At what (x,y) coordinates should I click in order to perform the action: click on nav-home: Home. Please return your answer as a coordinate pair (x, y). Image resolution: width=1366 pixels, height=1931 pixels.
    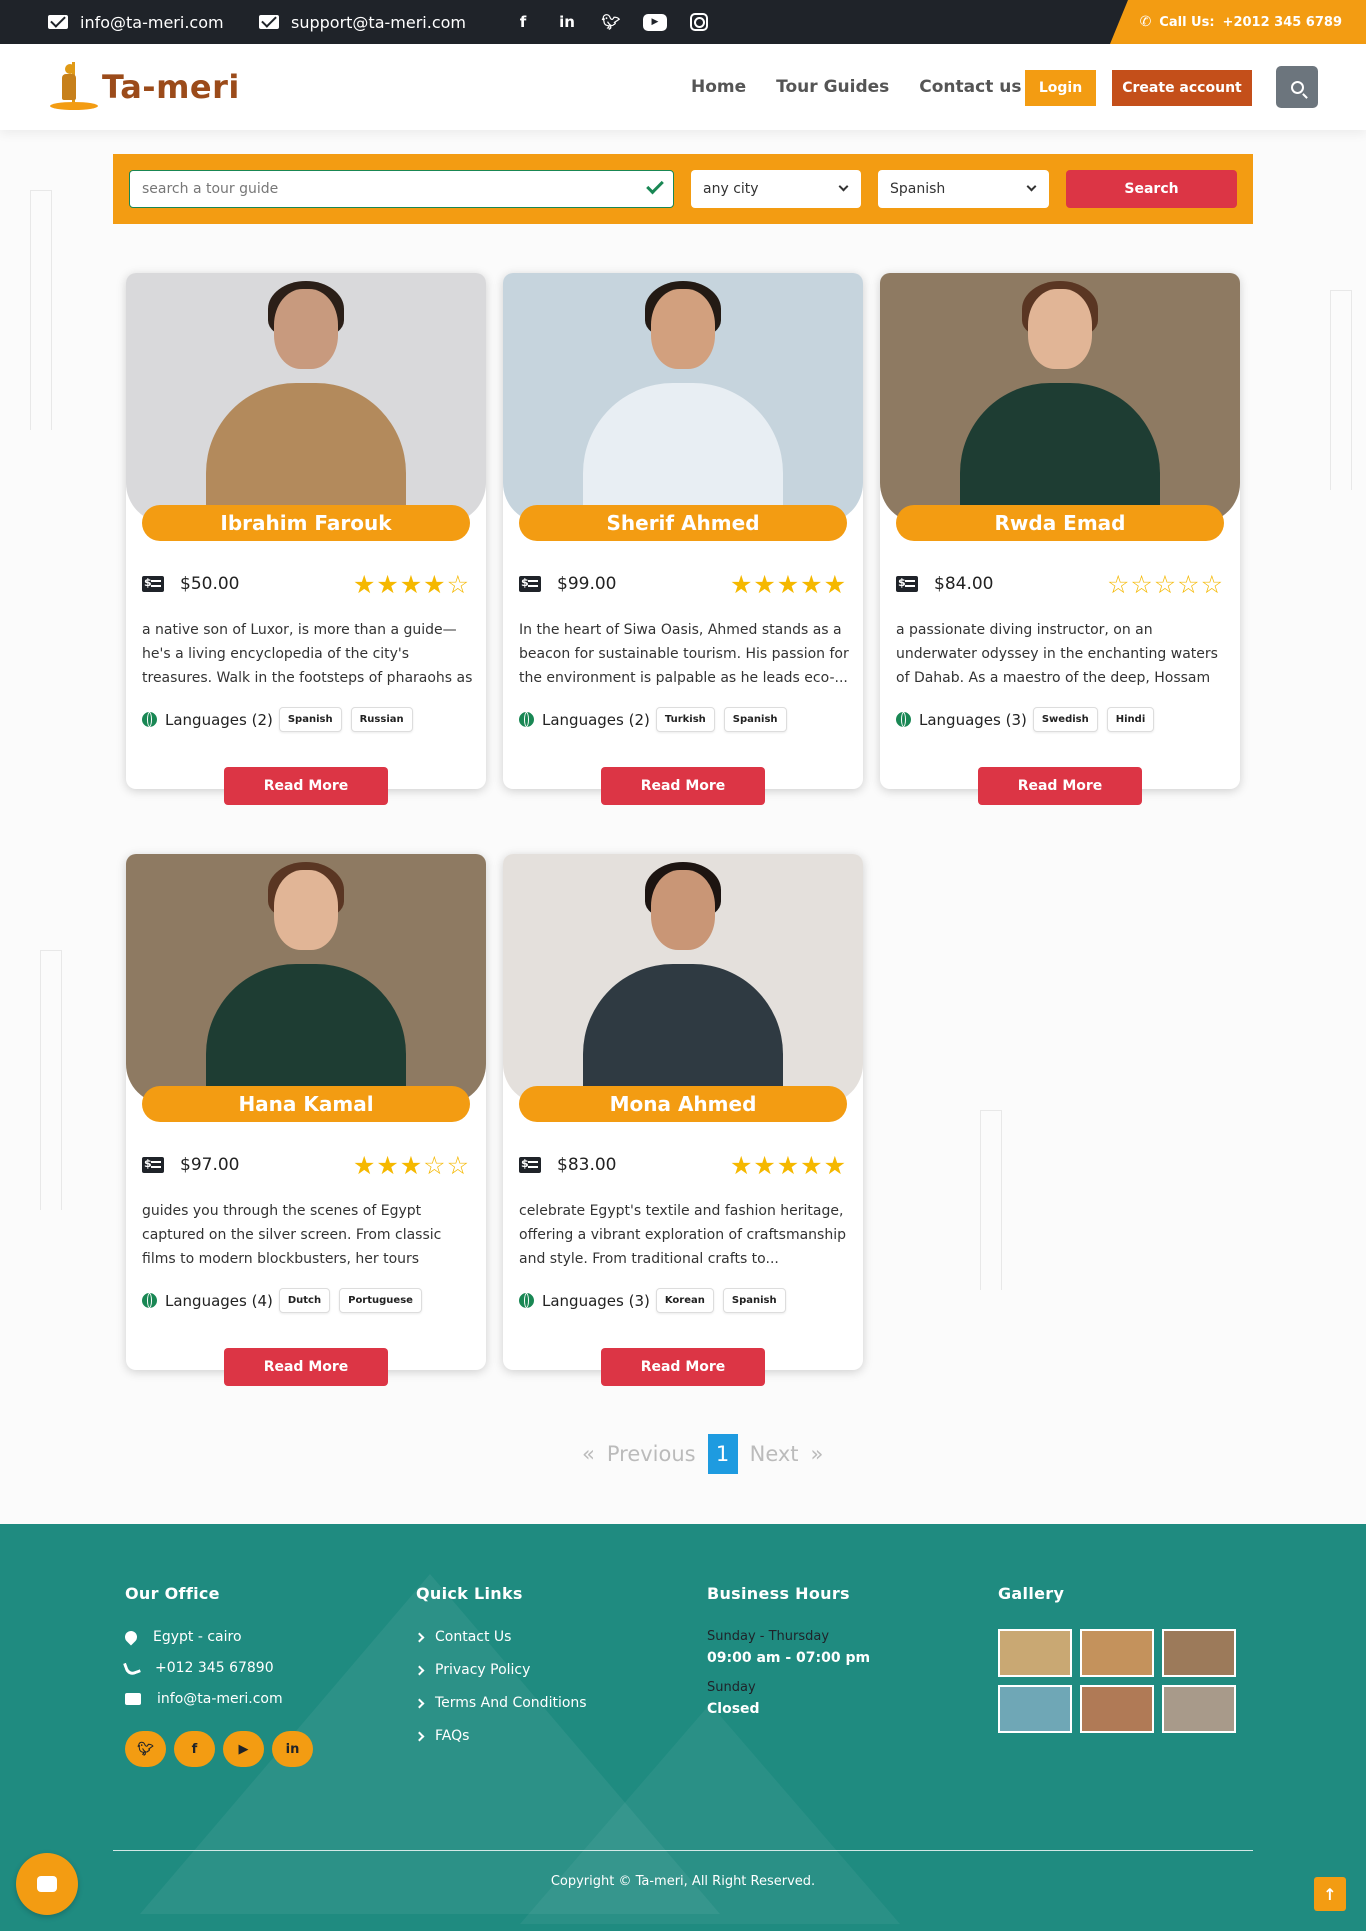
    Looking at the image, I should click on (718, 87).